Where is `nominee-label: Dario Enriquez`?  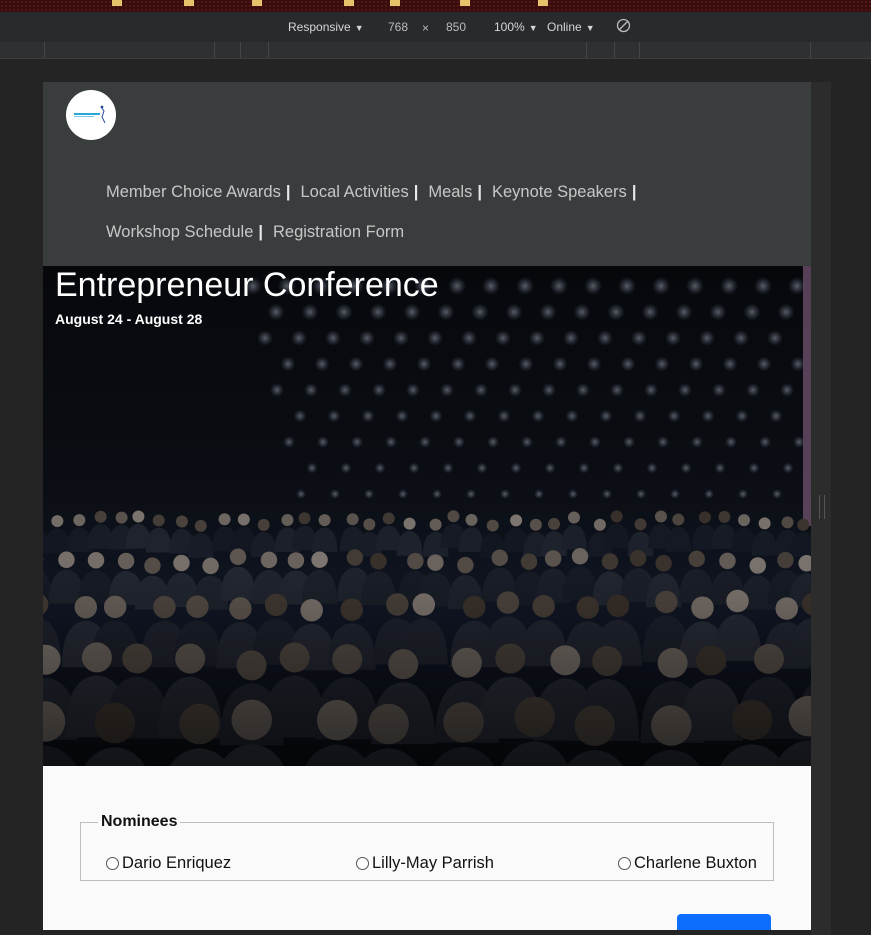 nominee-label: Dario Enriquez is located at coordinates (177, 863).